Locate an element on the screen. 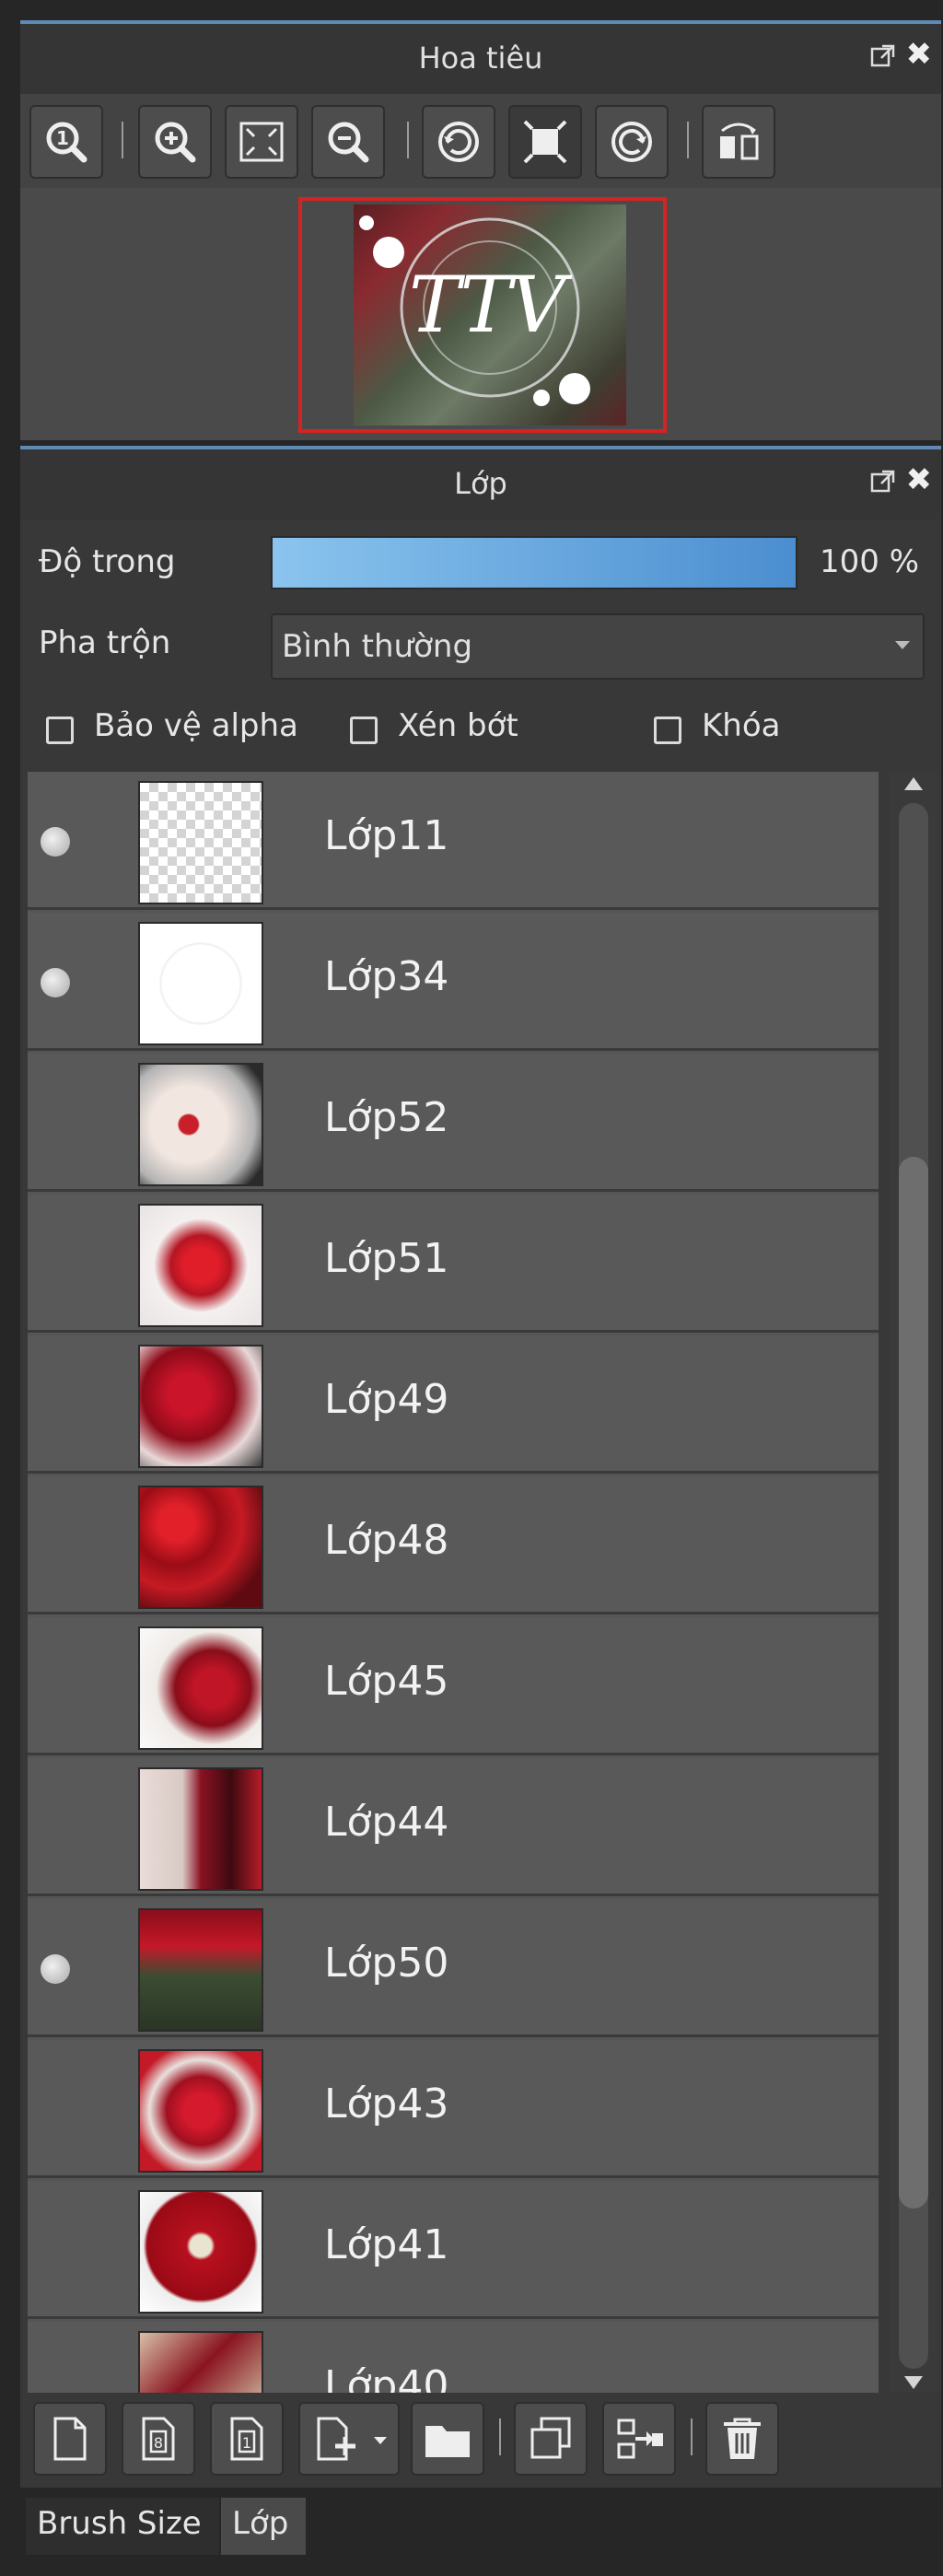 The image size is (943, 2576). navigator-preview-area: TTV is located at coordinates (481, 314).